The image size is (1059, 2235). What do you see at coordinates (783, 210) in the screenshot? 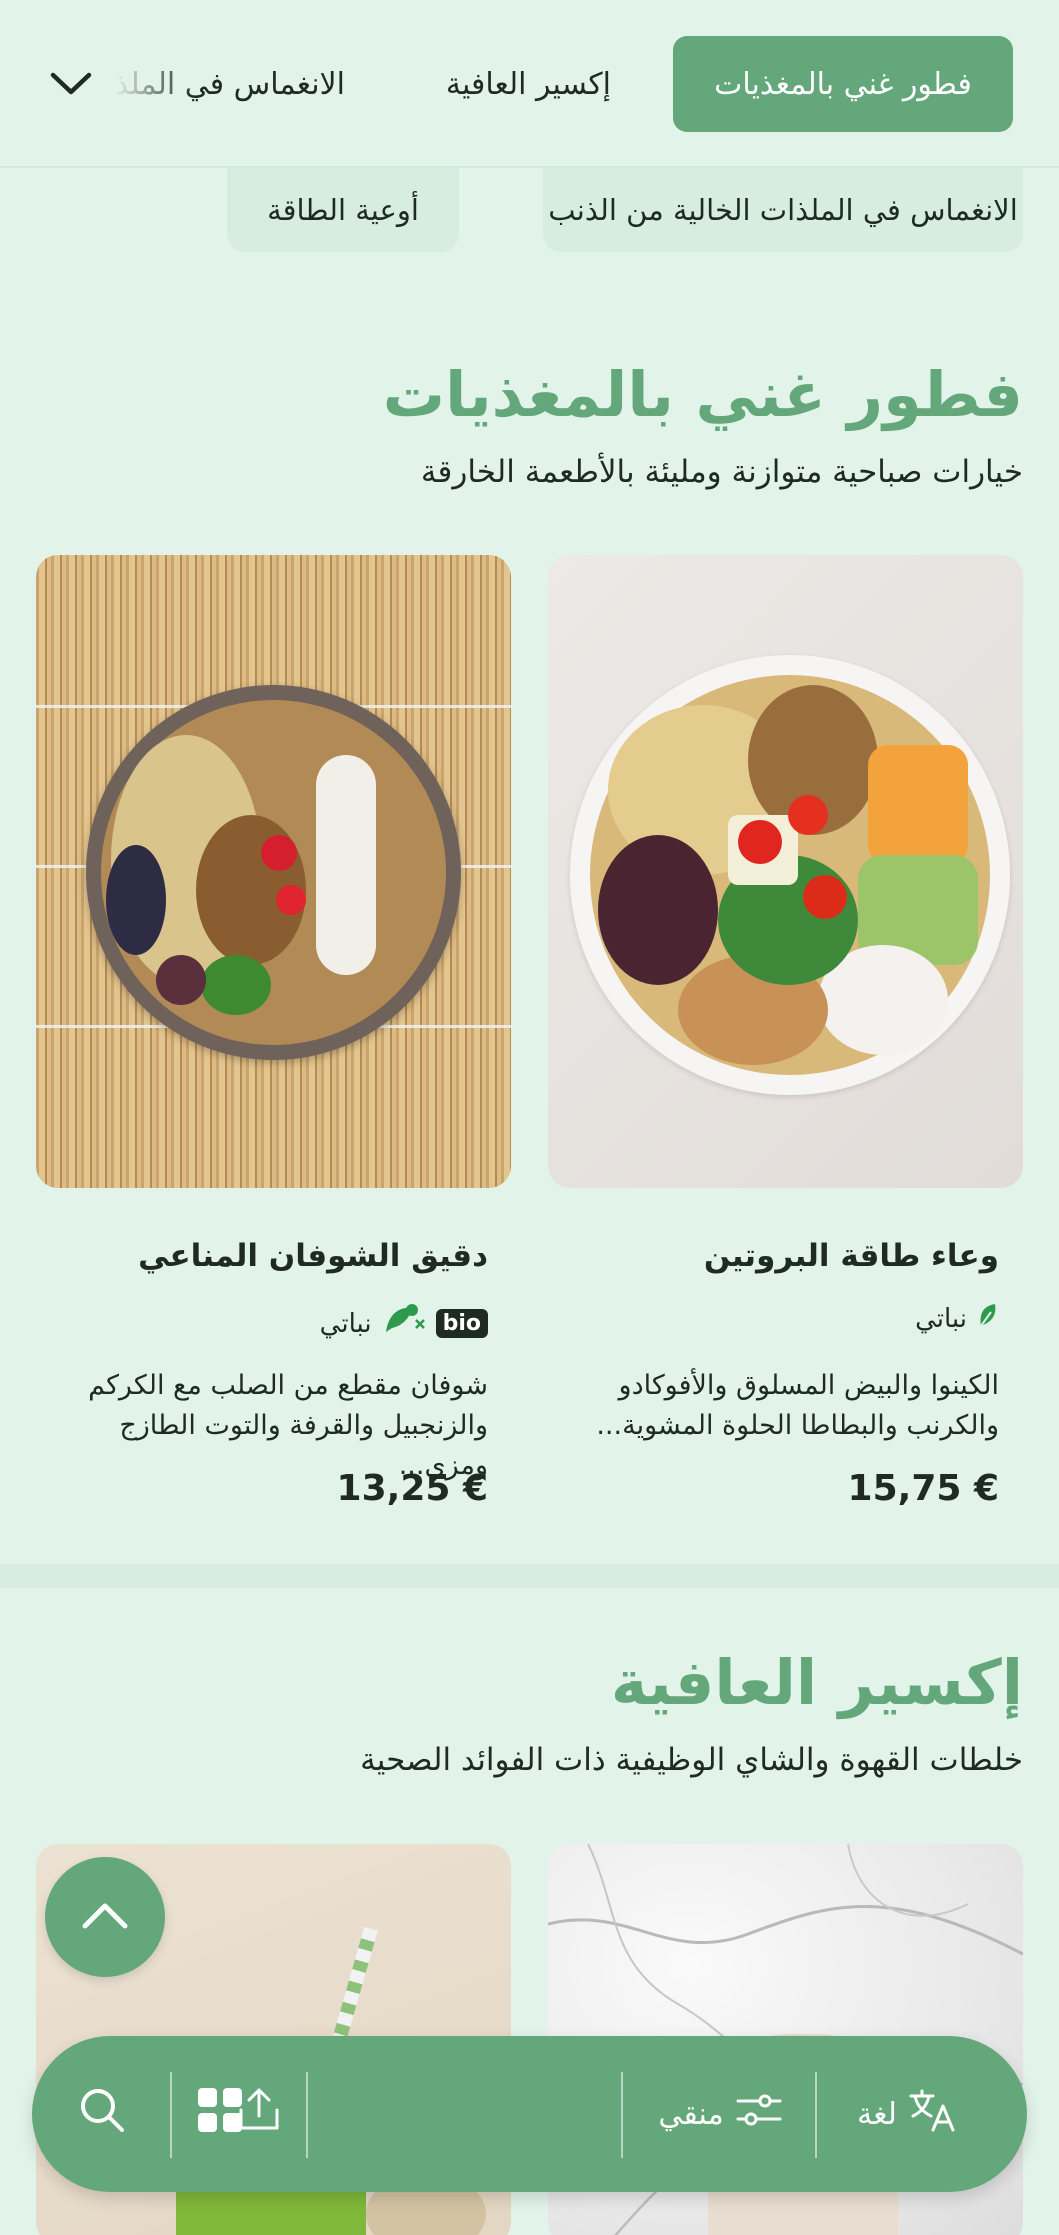
I see `chip-guilt-free: الانغماس في الملذات الخالية من الذنب` at bounding box center [783, 210].